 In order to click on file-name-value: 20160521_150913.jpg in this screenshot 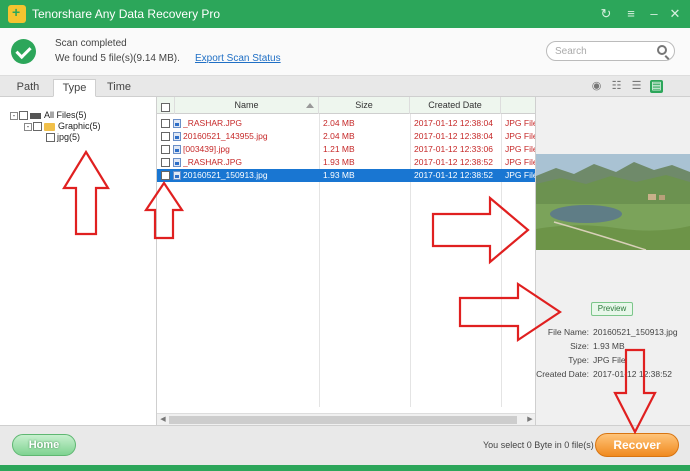, I will do `click(635, 332)`.